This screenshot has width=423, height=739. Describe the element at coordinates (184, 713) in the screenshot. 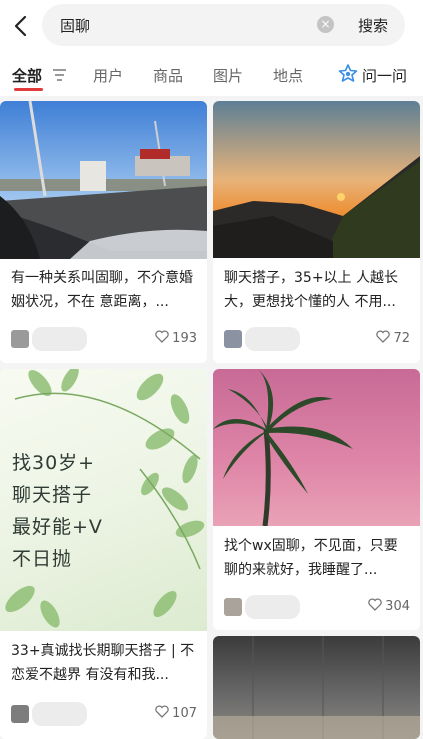

I see `like-count-value: 107` at that location.